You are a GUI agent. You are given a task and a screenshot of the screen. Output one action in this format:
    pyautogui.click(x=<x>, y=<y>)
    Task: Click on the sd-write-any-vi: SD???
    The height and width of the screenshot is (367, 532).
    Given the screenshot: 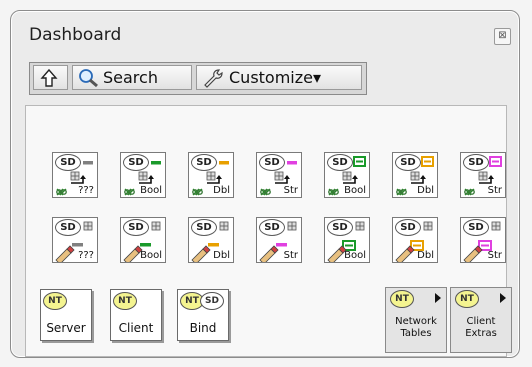 What is the action you would take?
    pyautogui.click(x=75, y=240)
    